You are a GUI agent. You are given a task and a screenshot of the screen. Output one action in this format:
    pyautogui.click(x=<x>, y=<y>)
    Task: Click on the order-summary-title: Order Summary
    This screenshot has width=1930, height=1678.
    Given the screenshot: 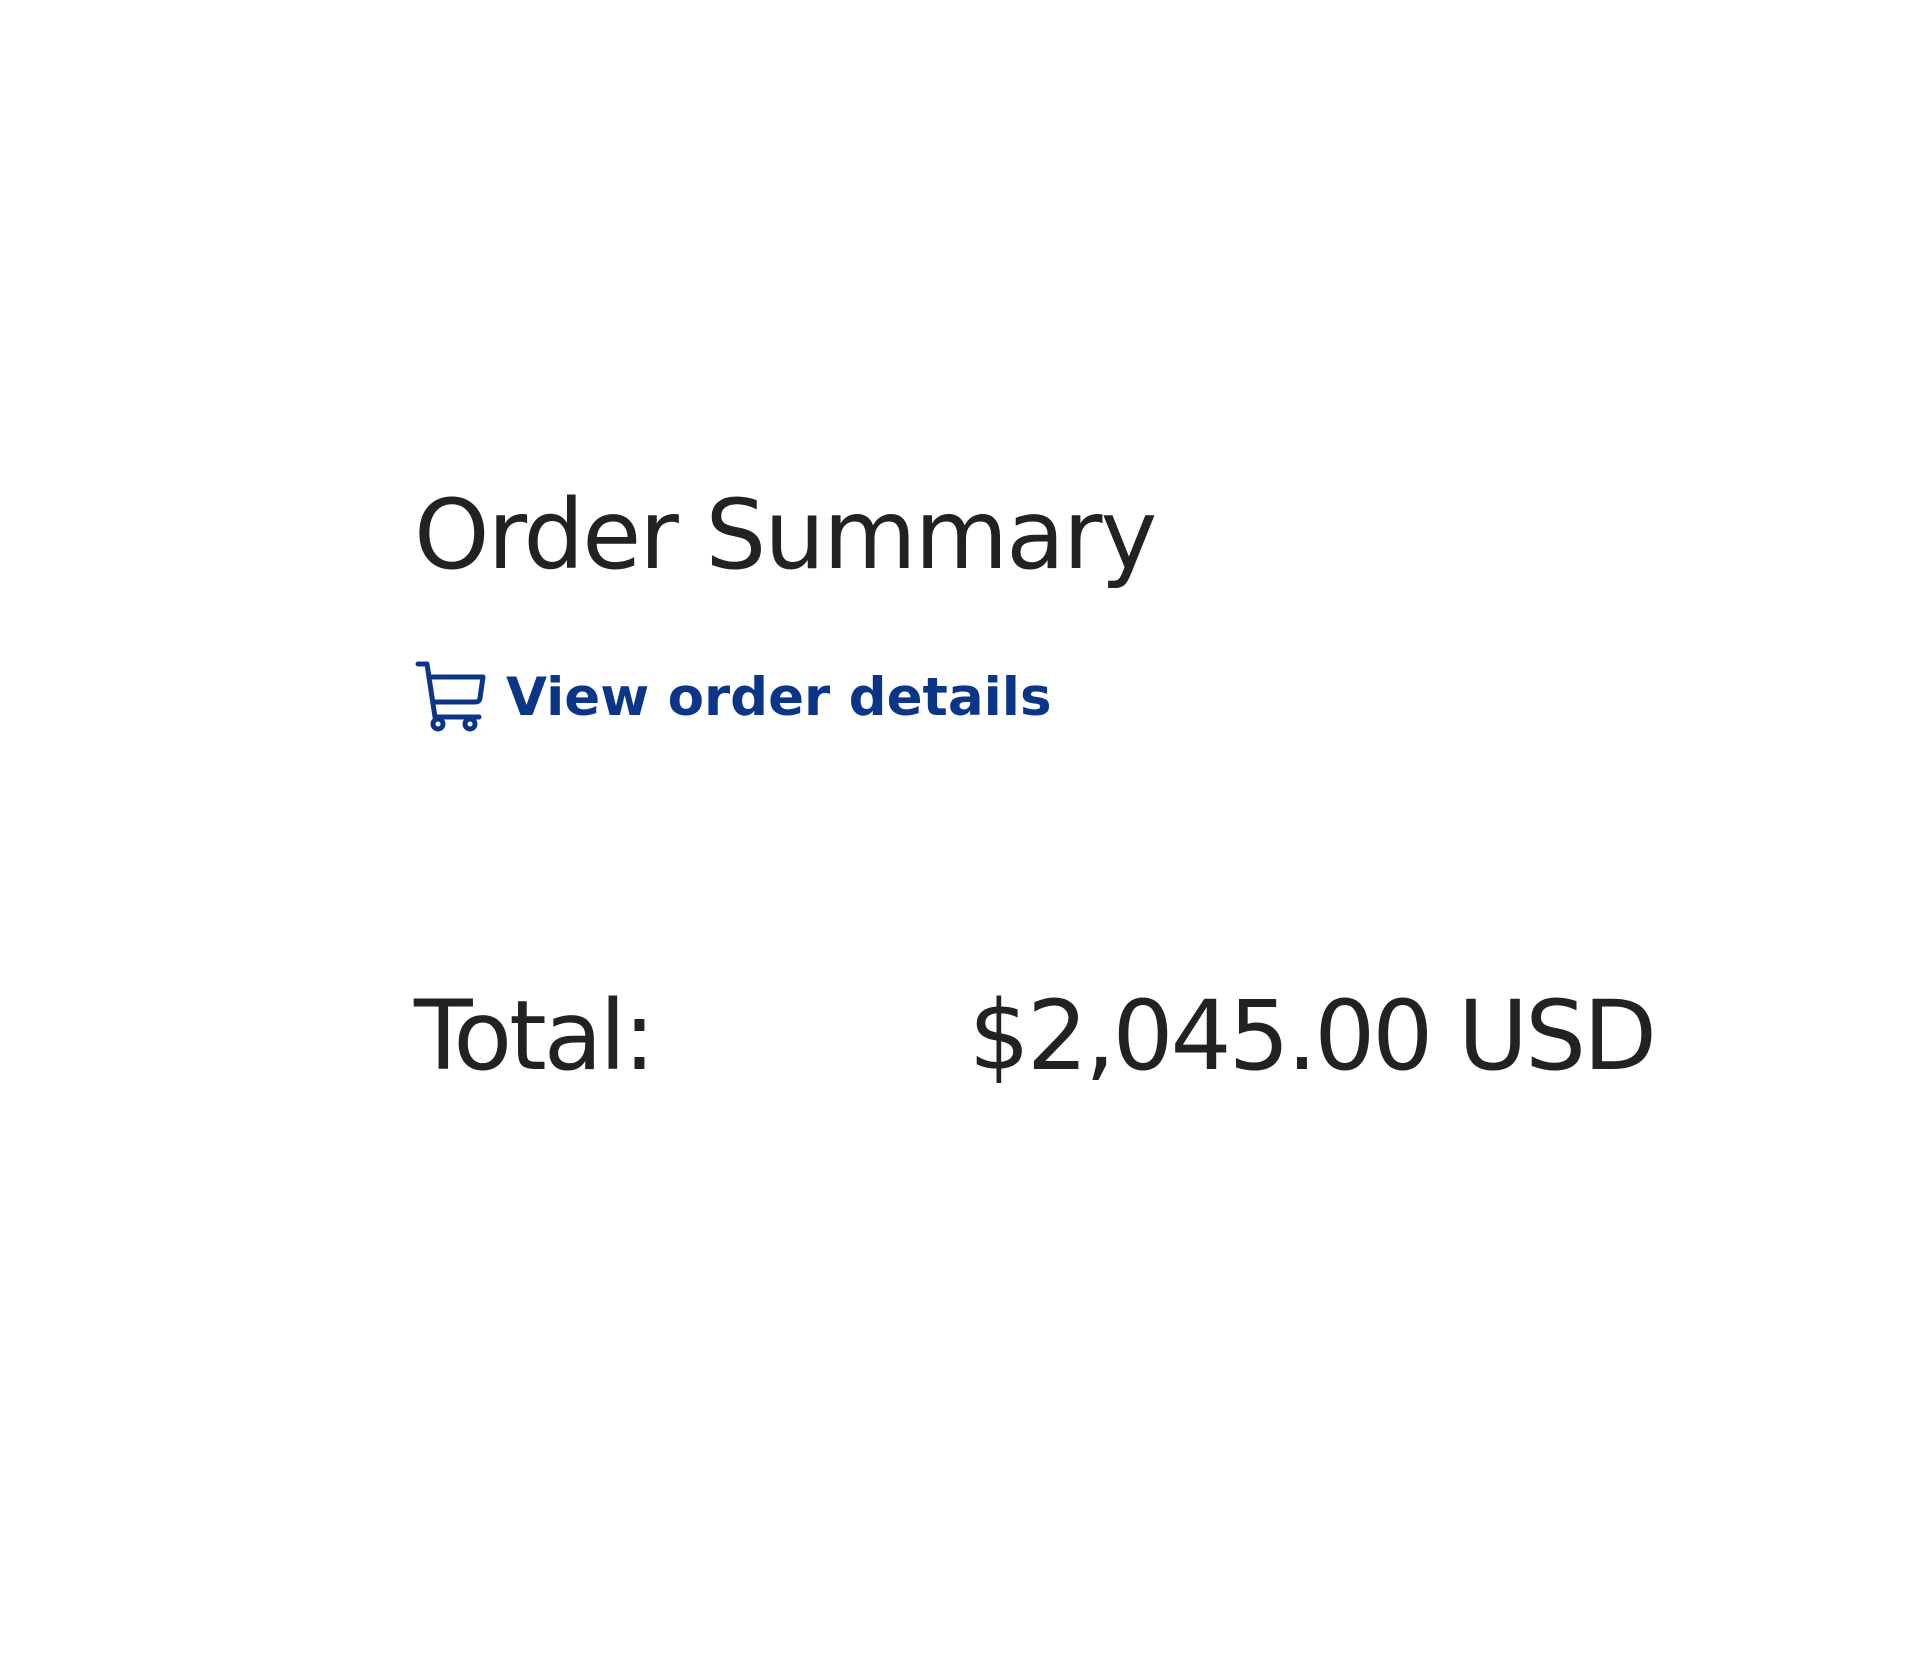 What is the action you would take?
    pyautogui.click(x=785, y=535)
    